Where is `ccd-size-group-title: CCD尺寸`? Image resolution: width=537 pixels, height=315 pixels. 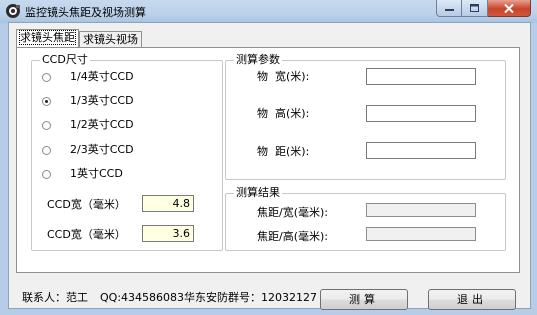
ccd-size-group-title: CCD尺寸 is located at coordinates (65, 60).